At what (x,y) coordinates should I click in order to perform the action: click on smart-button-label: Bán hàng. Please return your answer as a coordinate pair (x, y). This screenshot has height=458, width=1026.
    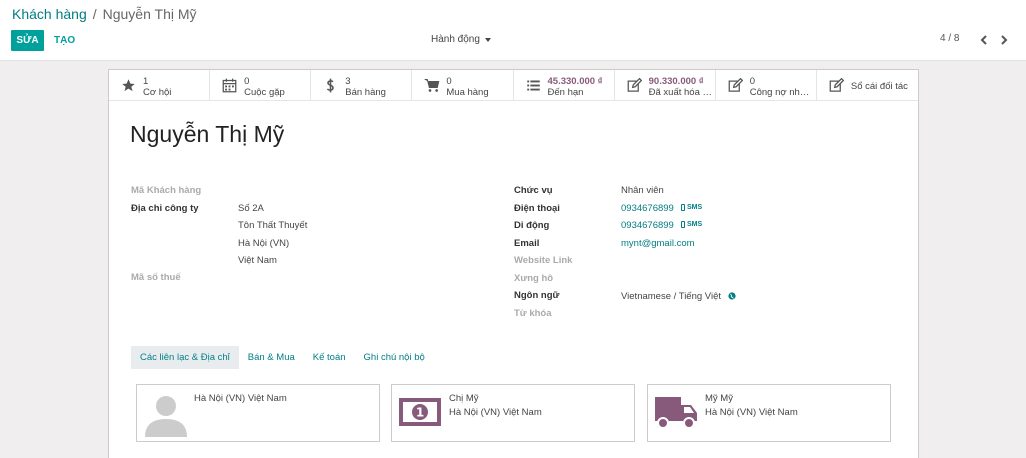
    Looking at the image, I should click on (365, 92).